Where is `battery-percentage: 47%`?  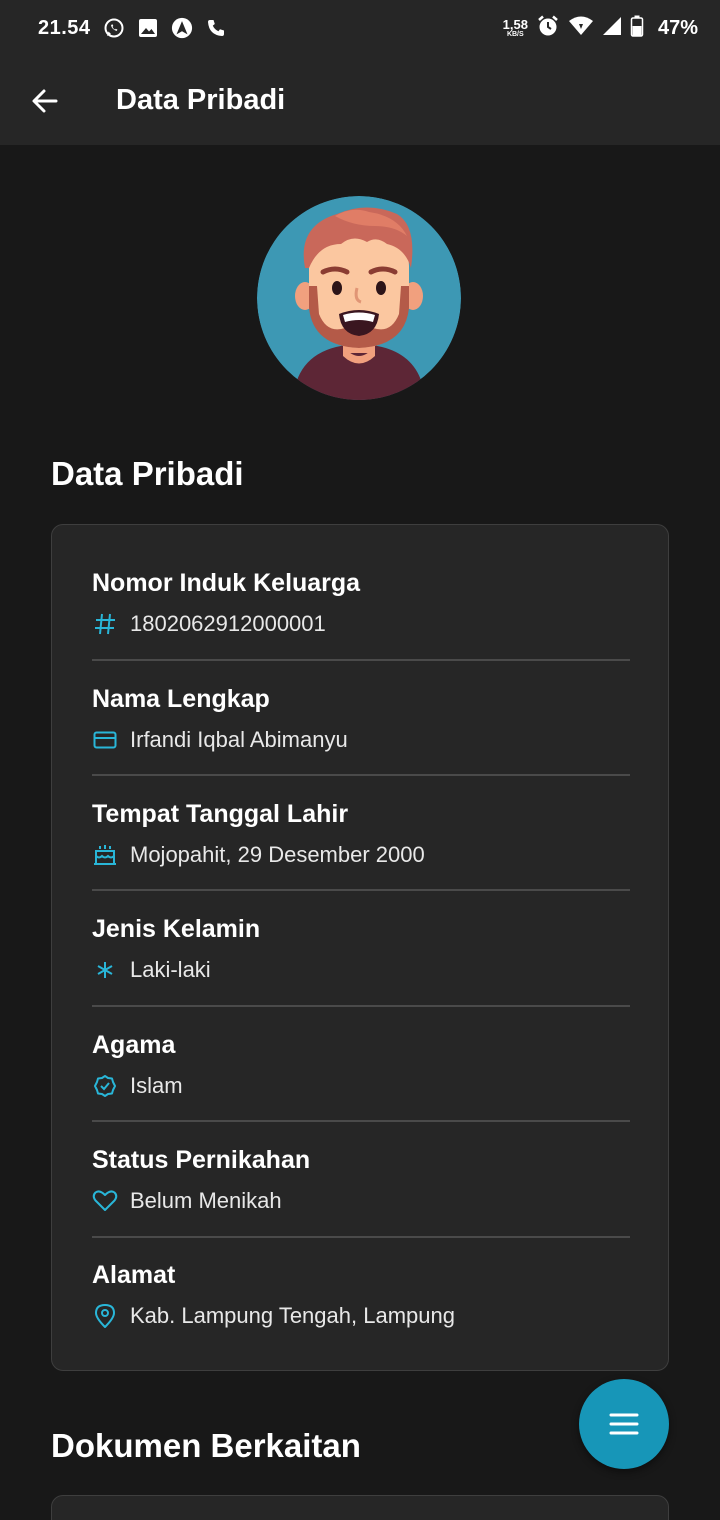
battery-percentage: 47% is located at coordinates (677, 27).